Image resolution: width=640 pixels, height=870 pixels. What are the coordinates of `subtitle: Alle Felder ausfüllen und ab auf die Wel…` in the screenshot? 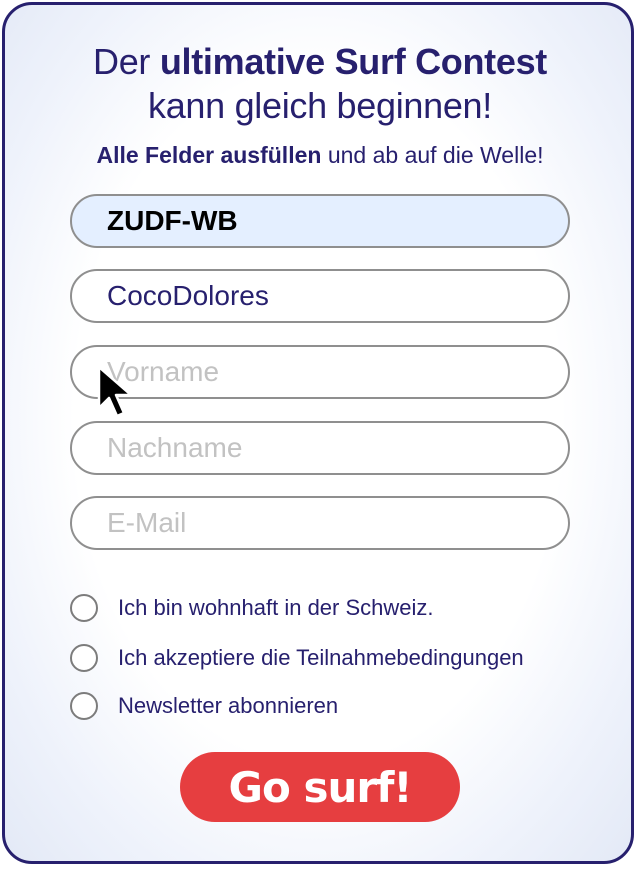 It's located at (320, 155).